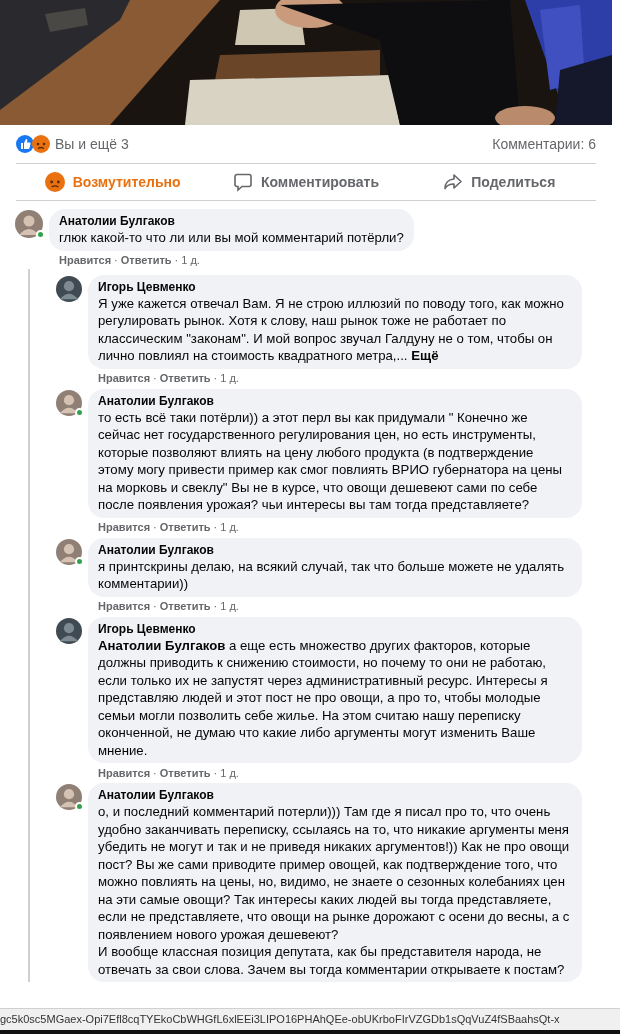 The width and height of the screenshot is (620, 1034). What do you see at coordinates (113, 182) in the screenshot?
I see `action-button: Возмутительно` at bounding box center [113, 182].